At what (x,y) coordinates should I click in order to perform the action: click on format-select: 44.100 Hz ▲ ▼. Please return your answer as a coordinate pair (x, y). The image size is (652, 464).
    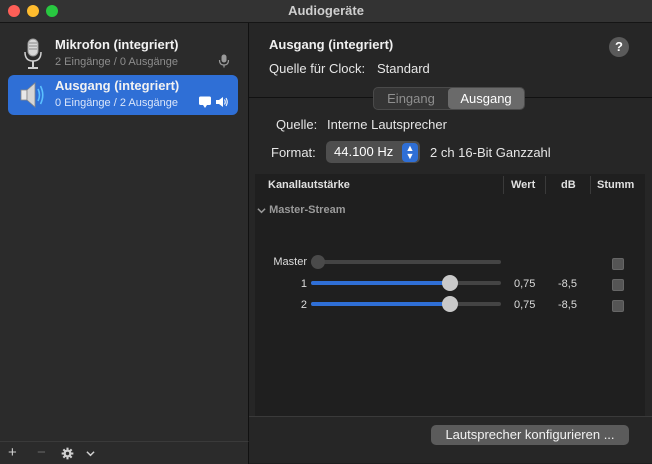
    Looking at the image, I should click on (373, 152).